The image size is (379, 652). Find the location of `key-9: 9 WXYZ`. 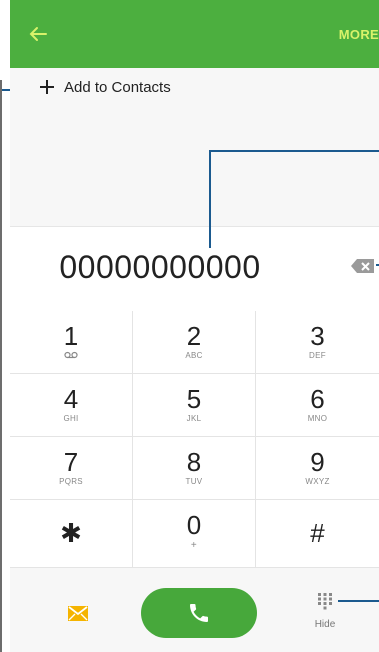

key-9: 9 WXYZ is located at coordinates (317, 468).